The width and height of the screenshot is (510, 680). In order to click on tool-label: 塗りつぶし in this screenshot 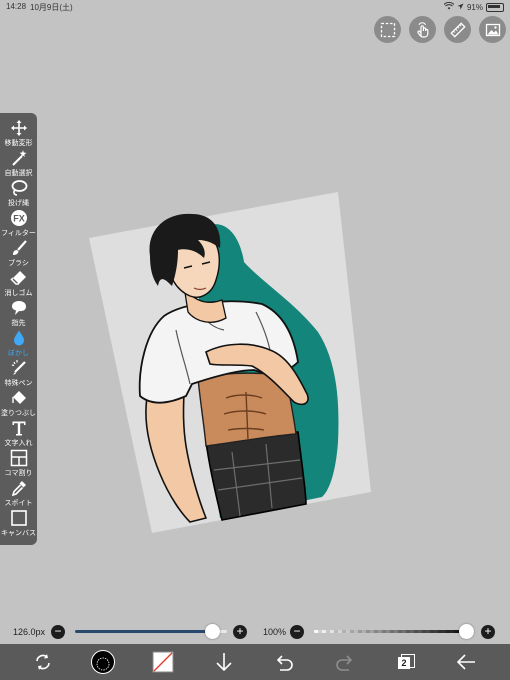, I will do `click(18, 413)`.